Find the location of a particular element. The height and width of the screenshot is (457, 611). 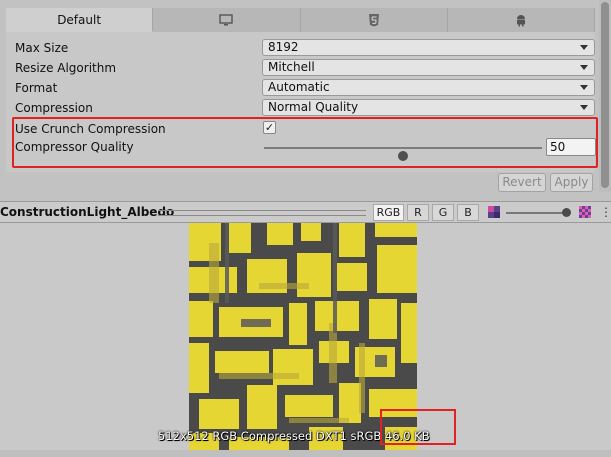

tab-android is located at coordinates (521, 20).